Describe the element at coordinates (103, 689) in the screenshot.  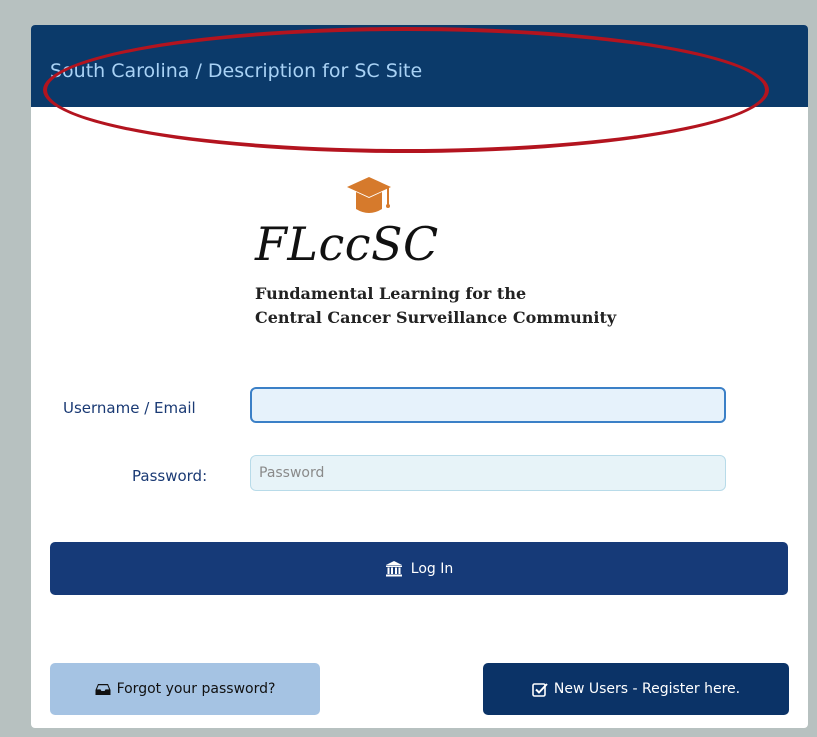
I see `inbox-icon` at that location.